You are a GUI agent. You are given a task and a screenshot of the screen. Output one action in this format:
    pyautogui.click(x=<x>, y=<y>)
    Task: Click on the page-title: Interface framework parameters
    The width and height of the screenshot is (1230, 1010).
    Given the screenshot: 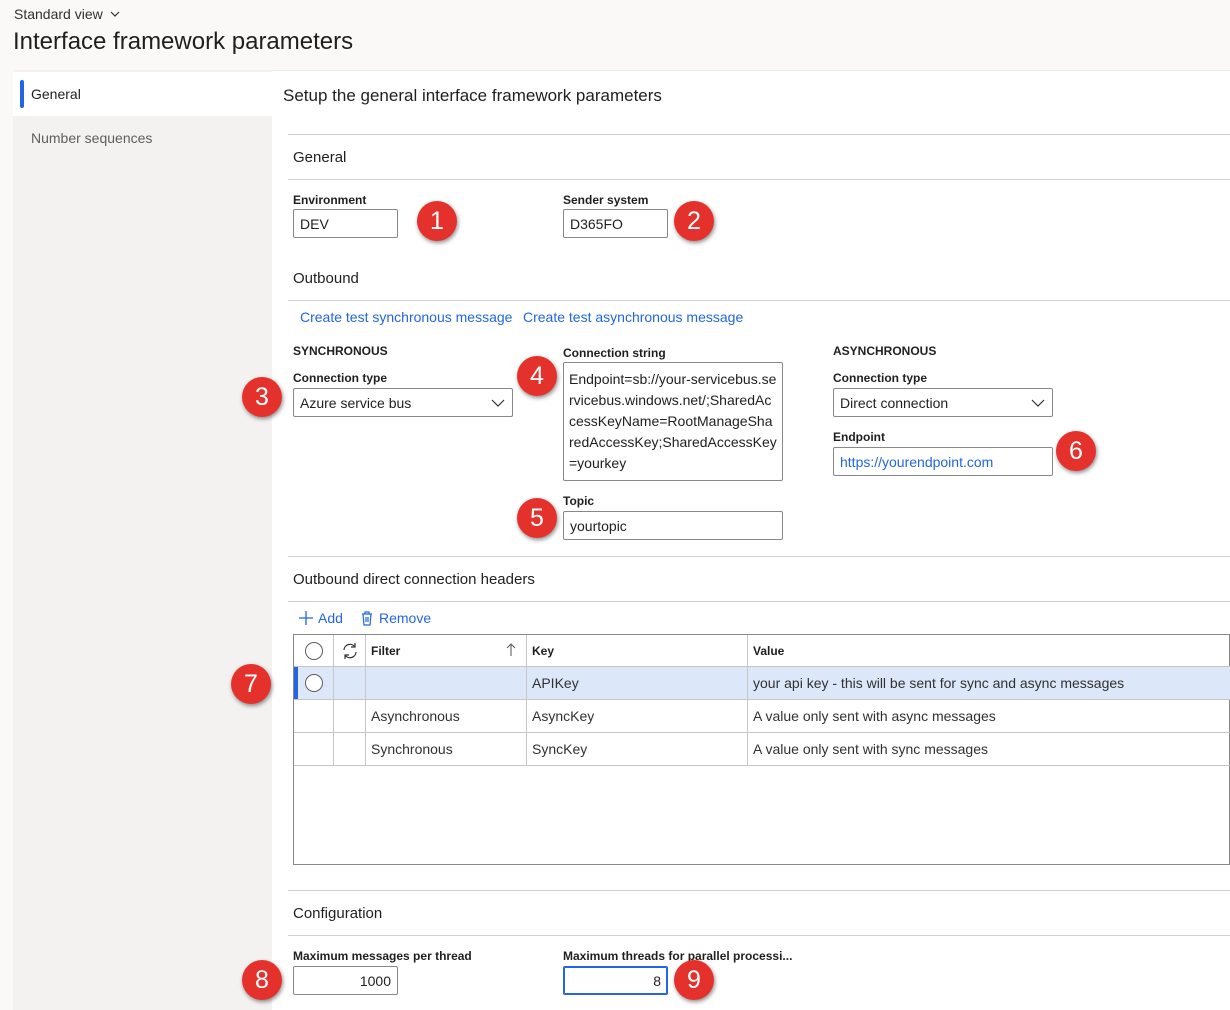 What is the action you would take?
    pyautogui.click(x=183, y=41)
    